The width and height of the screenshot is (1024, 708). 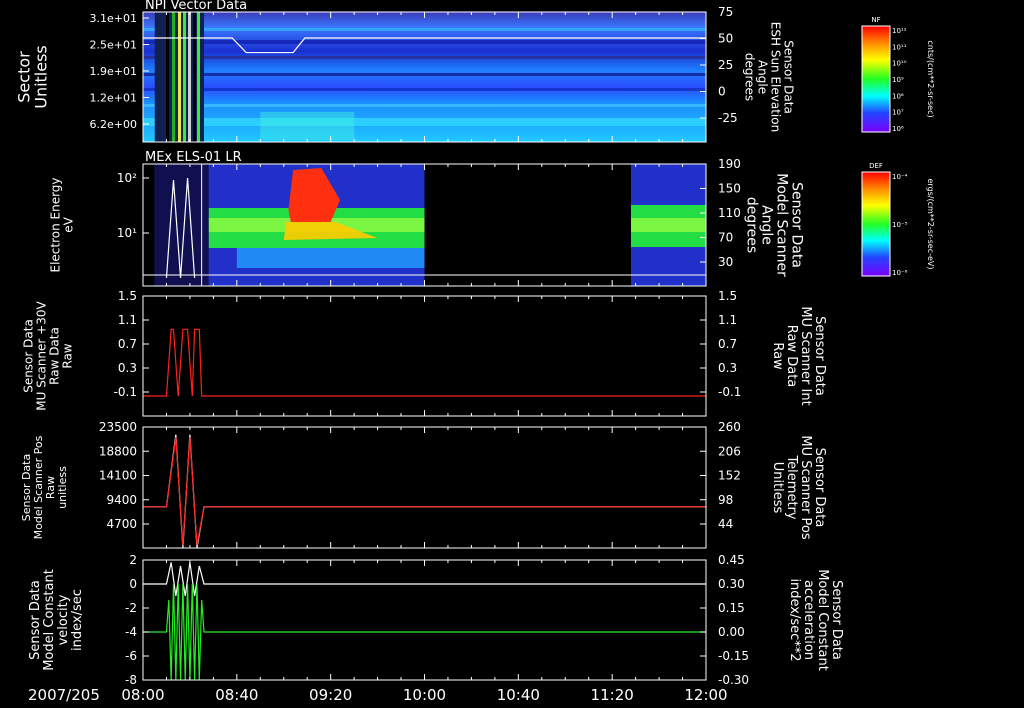 I want to click on y-right-tick-label: 0.15, so click(x=731, y=608).